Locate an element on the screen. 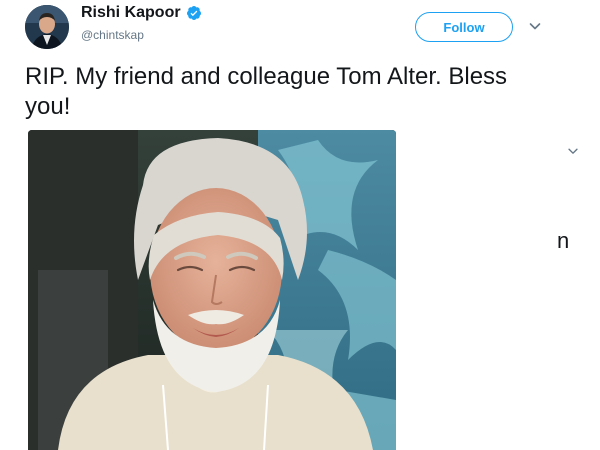  author-avatar is located at coordinates (47, 27).